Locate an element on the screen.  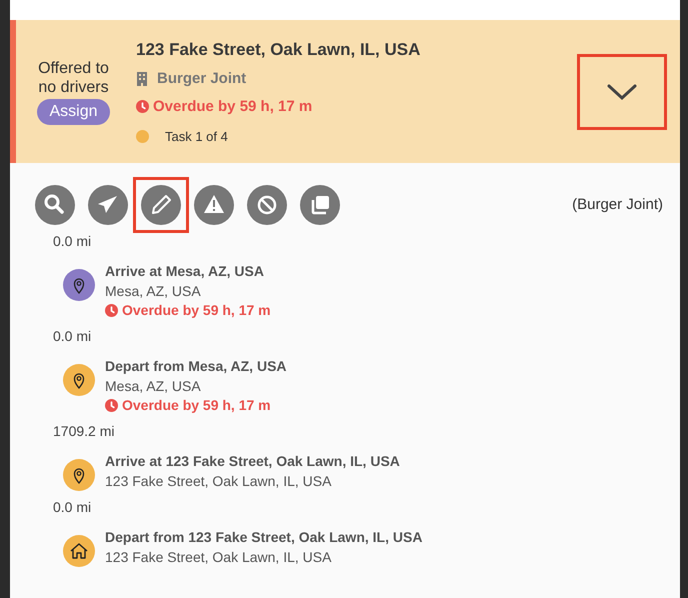
distance-label: 1709.2 mi is located at coordinates (84, 431).